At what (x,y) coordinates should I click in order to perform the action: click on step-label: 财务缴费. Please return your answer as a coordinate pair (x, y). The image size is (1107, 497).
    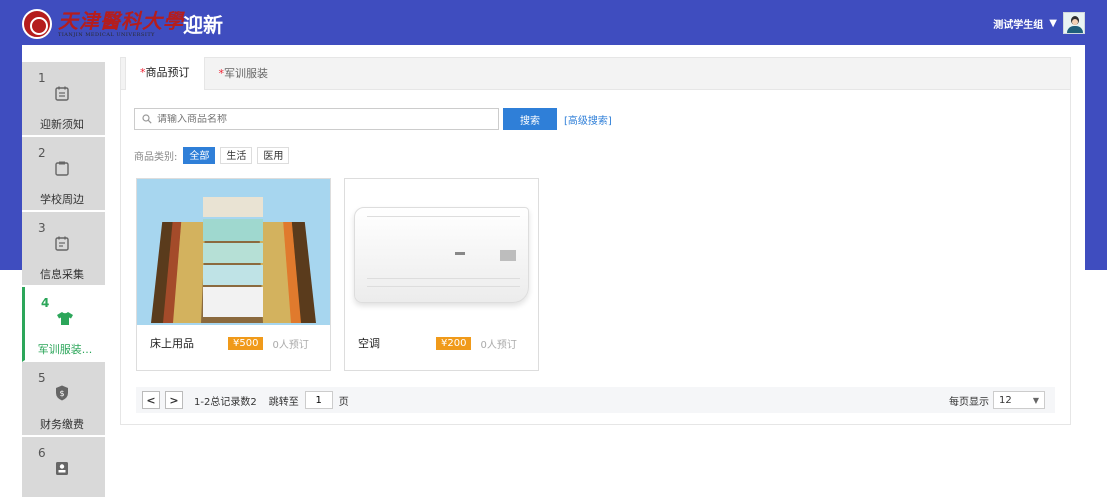
    Looking at the image, I should click on (62, 424).